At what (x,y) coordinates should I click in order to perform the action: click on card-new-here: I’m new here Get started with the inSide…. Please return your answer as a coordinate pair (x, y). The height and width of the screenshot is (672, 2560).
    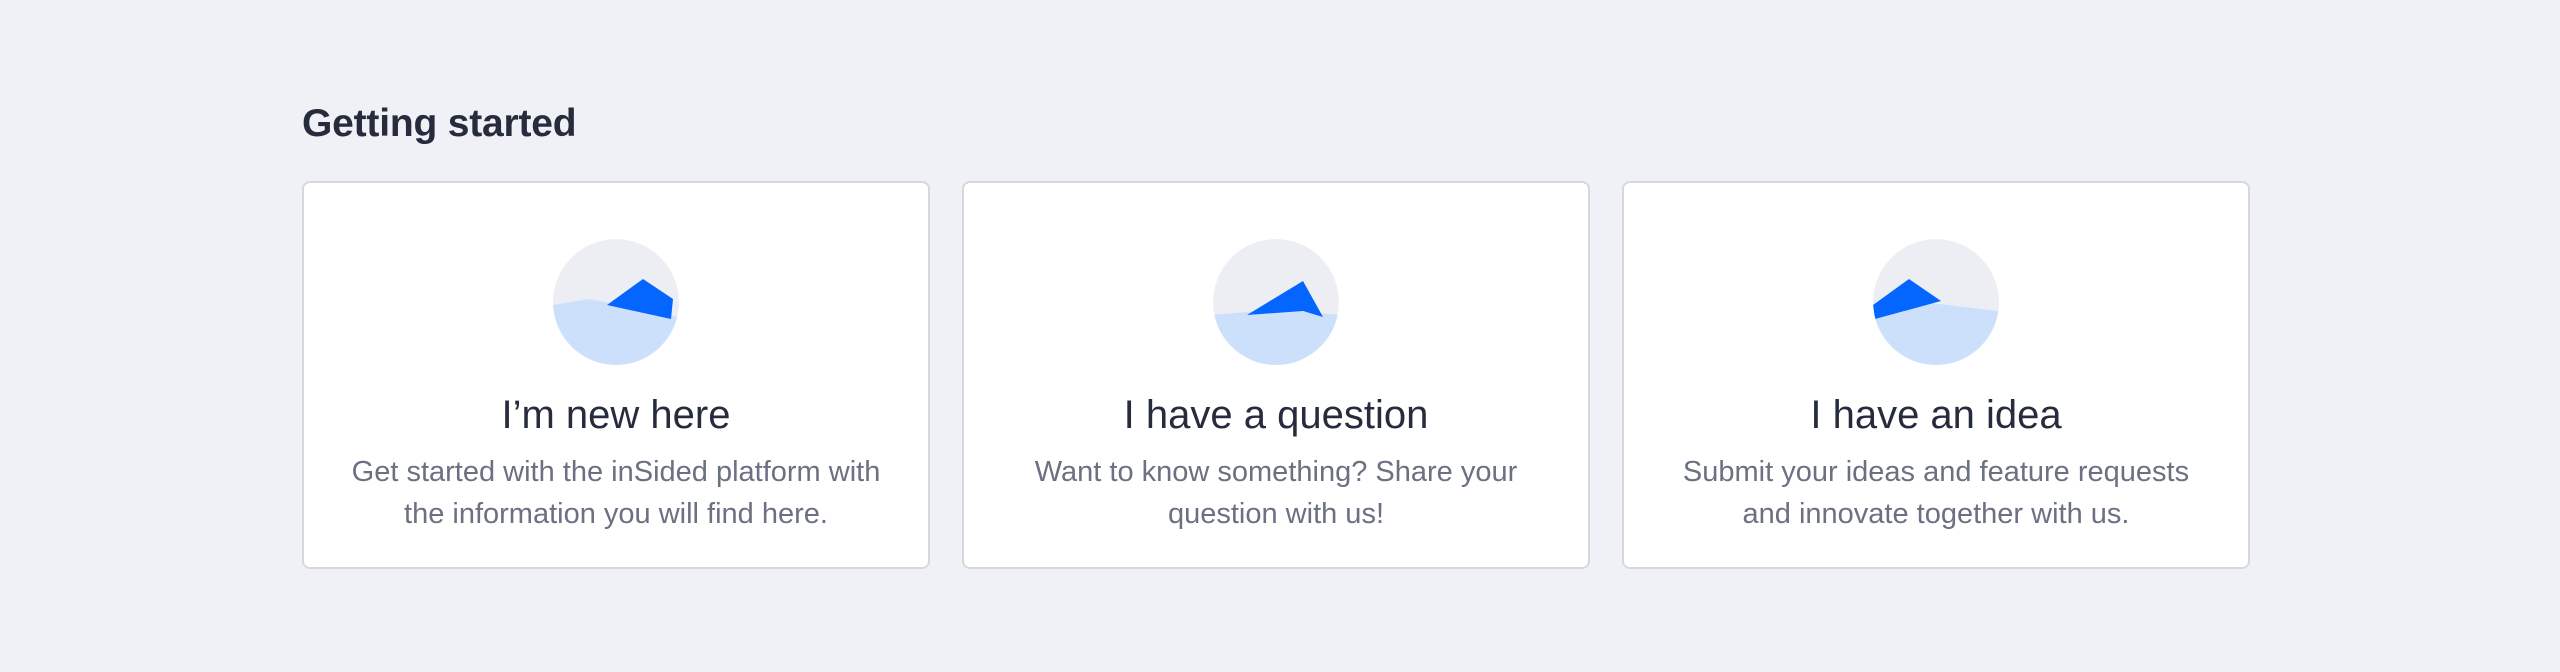
    Looking at the image, I should click on (616, 375).